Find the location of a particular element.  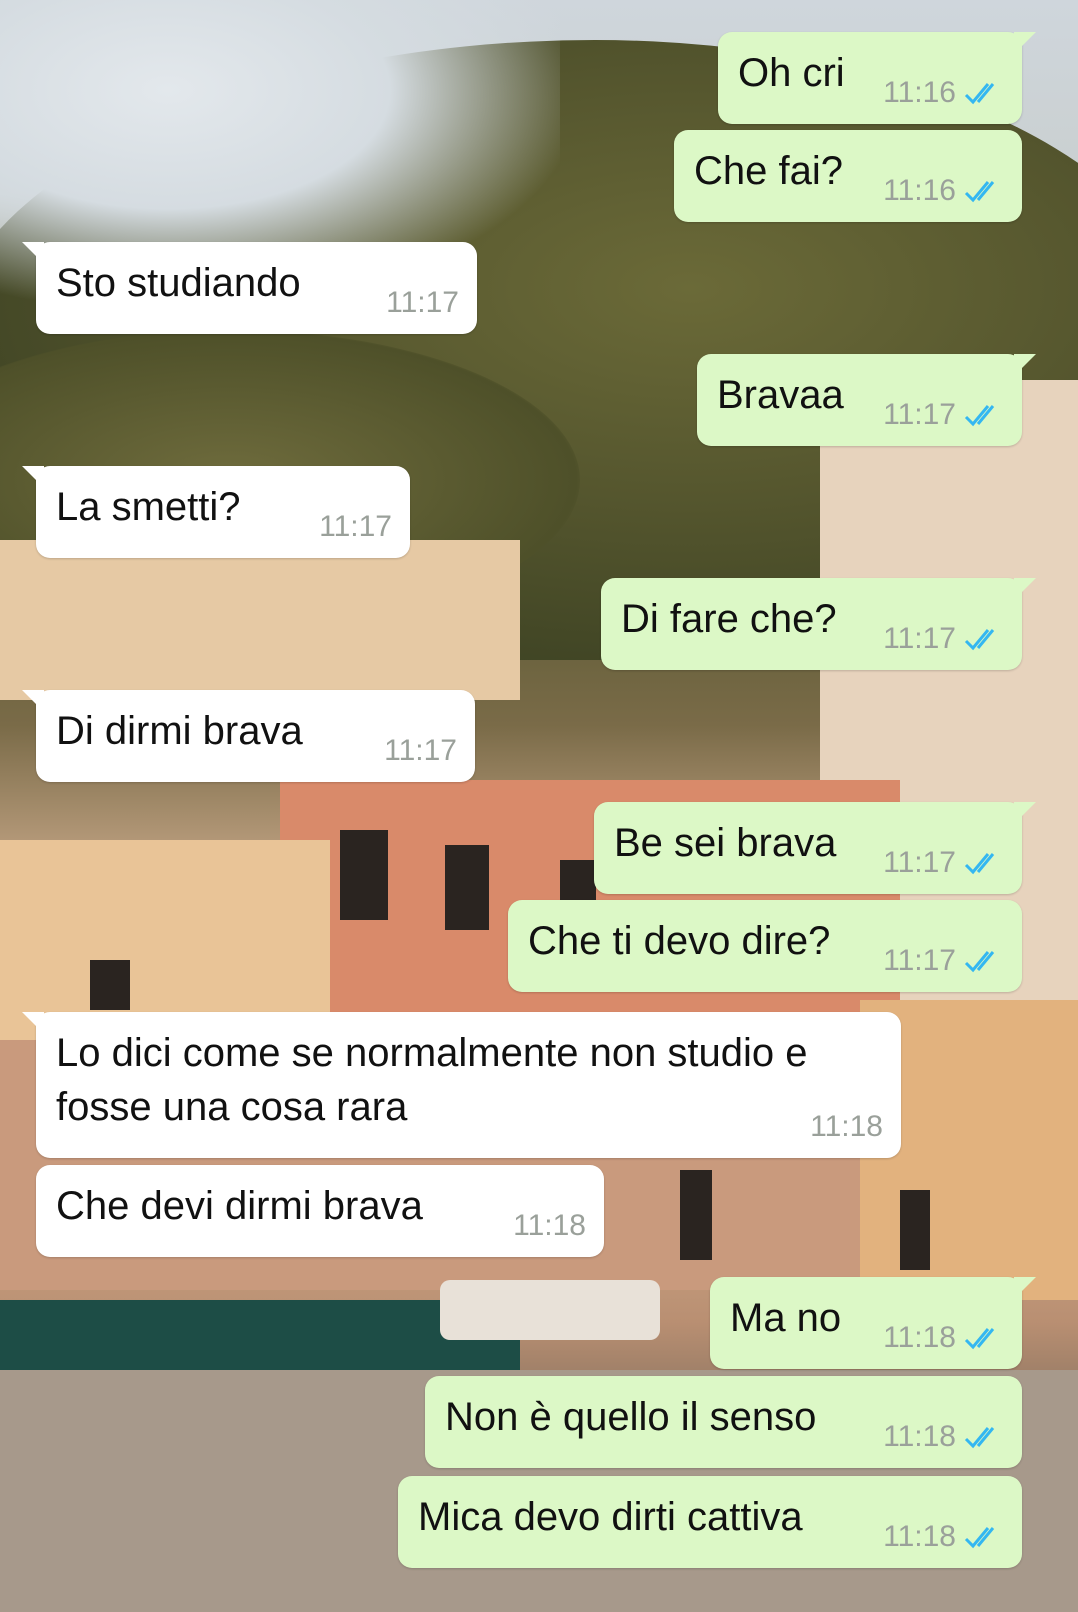

message-bubble-incoming: Che devi dirmi brava 11:18 is located at coordinates (320, 1211).